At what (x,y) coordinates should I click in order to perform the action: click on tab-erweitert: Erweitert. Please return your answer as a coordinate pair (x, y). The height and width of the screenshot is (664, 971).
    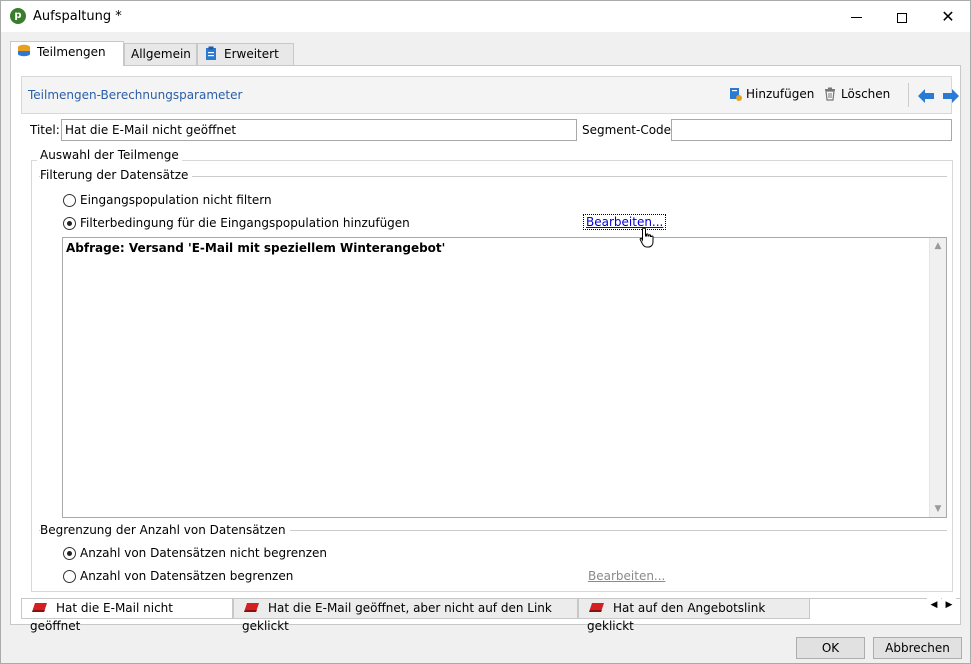
    Looking at the image, I should click on (245, 54).